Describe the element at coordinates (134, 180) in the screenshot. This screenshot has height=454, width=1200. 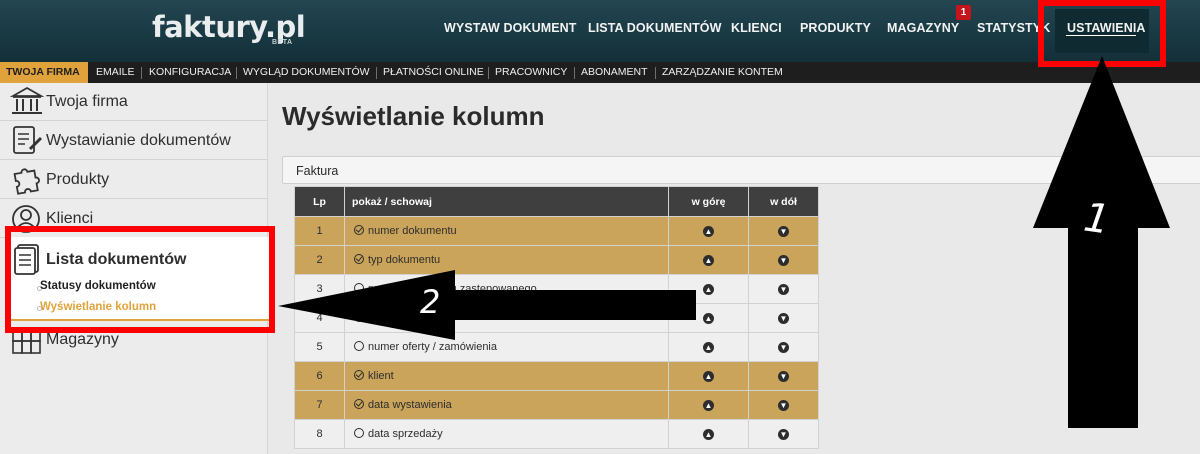
I see `sidebar-item-produkty: Produkty` at that location.